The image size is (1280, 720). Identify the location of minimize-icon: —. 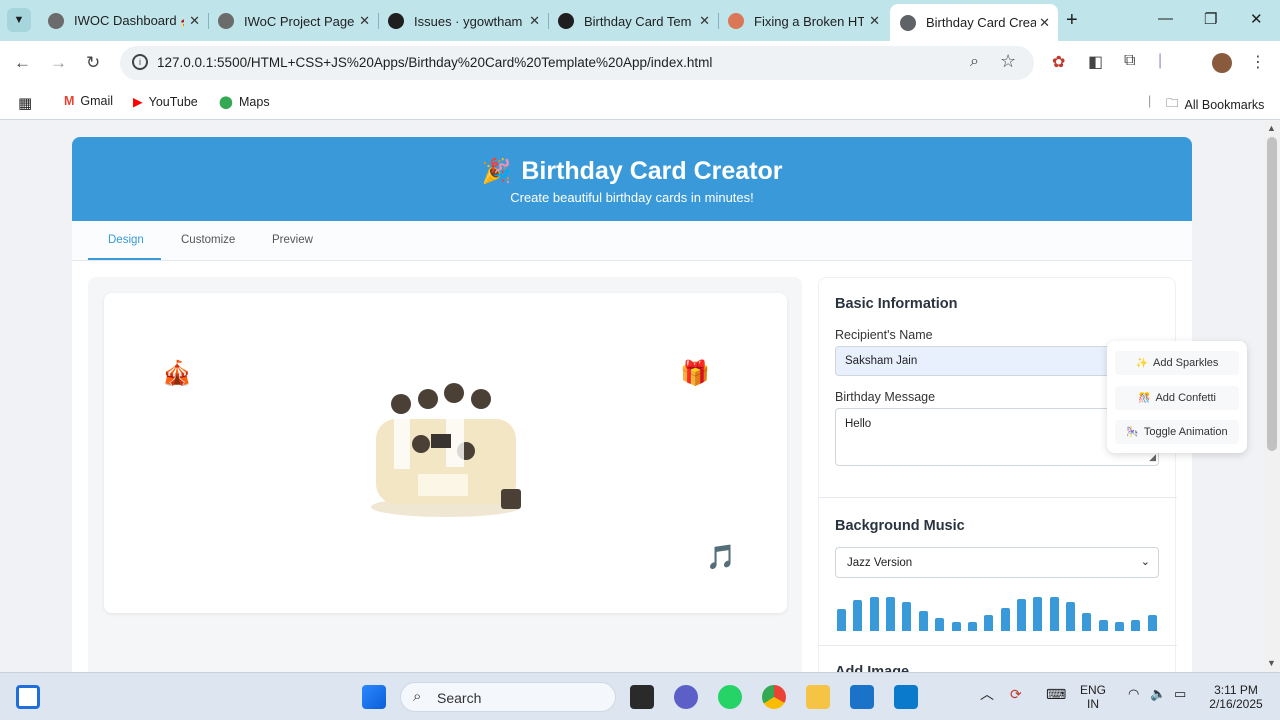
(1165, 18).